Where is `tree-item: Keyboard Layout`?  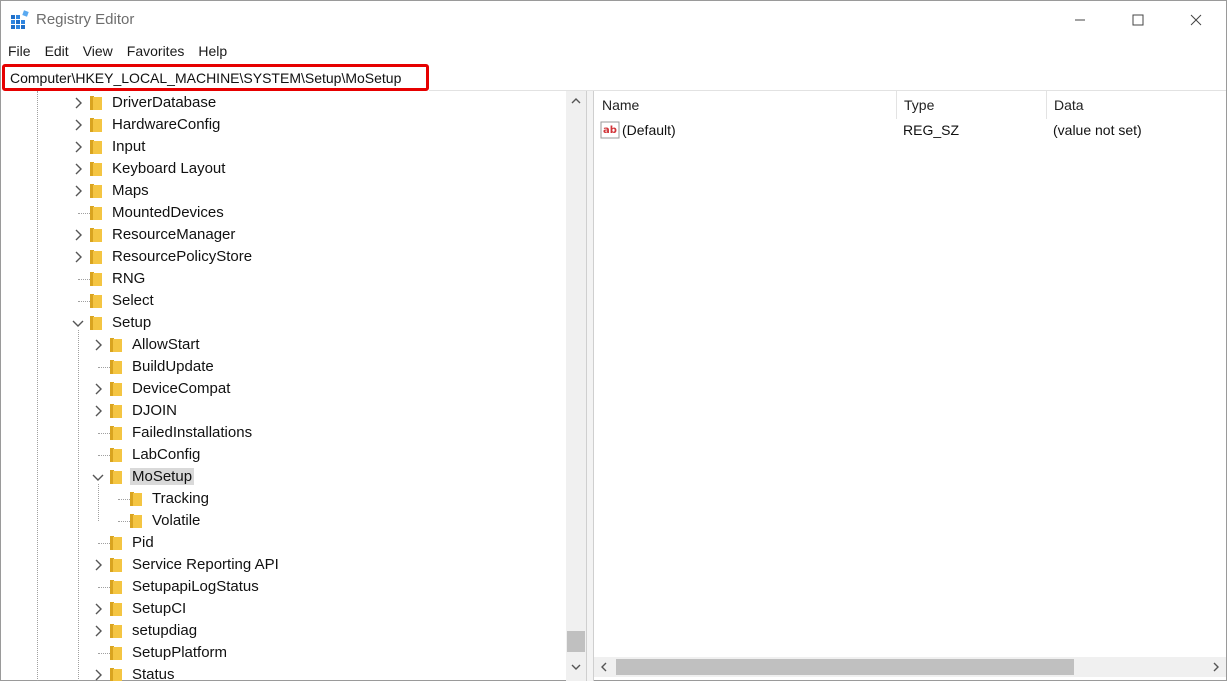 tree-item: Keyboard Layout is located at coordinates (282, 169).